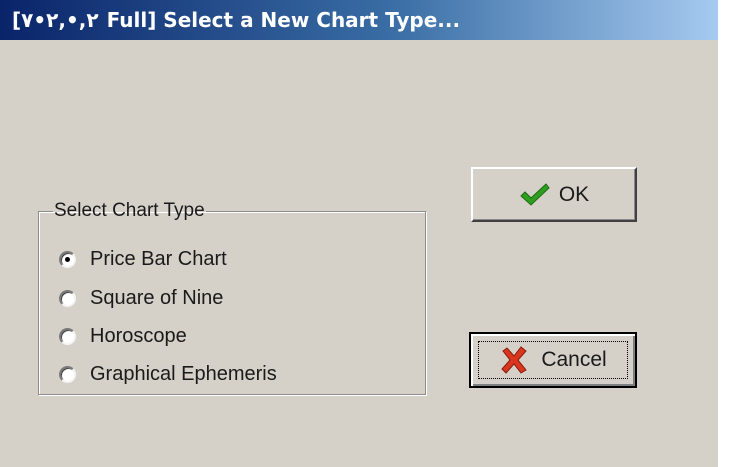  What do you see at coordinates (157, 297) in the screenshot?
I see `radio-label: Square of Nine` at bounding box center [157, 297].